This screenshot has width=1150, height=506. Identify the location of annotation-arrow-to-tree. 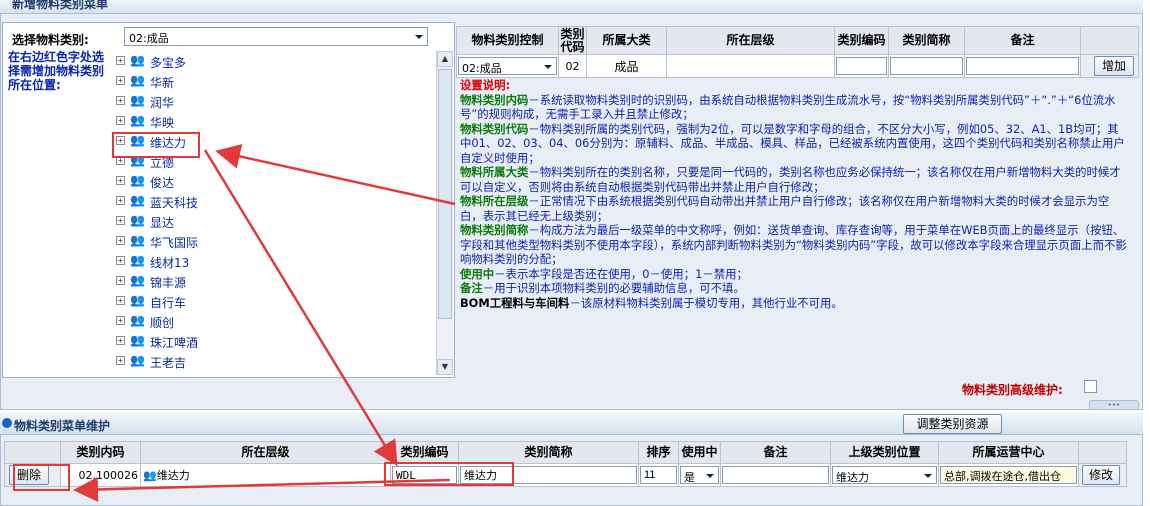
(335, 175).